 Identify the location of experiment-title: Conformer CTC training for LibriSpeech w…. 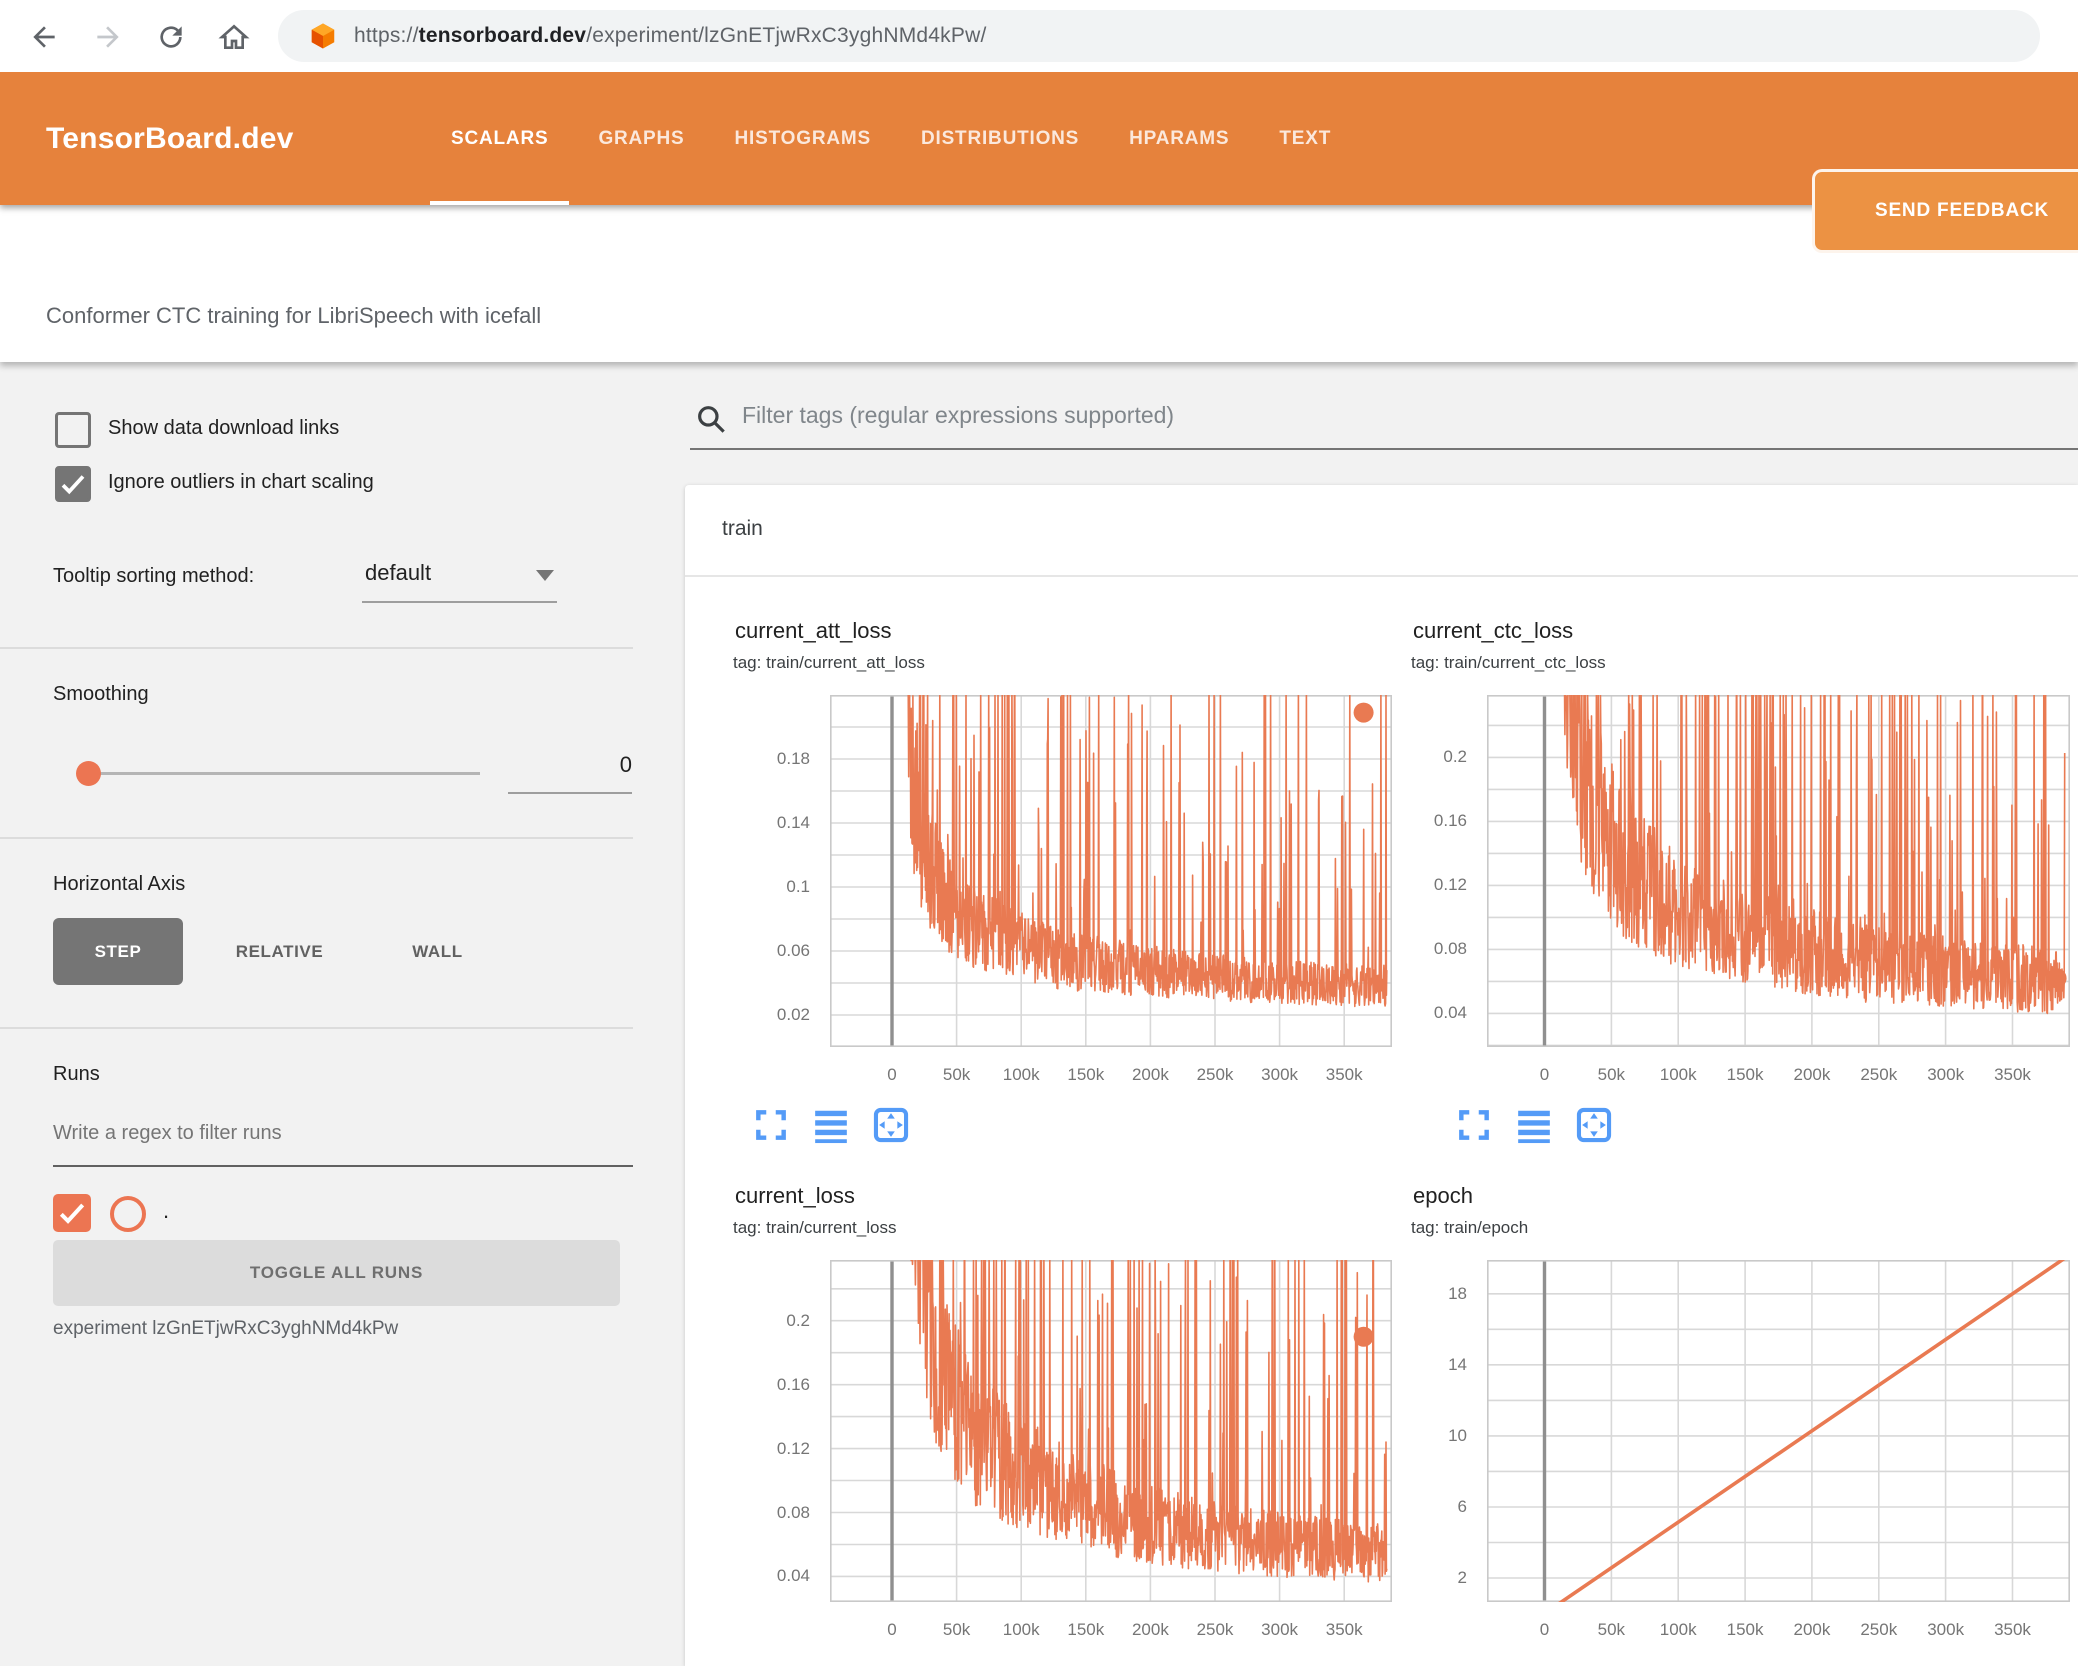
(294, 315).